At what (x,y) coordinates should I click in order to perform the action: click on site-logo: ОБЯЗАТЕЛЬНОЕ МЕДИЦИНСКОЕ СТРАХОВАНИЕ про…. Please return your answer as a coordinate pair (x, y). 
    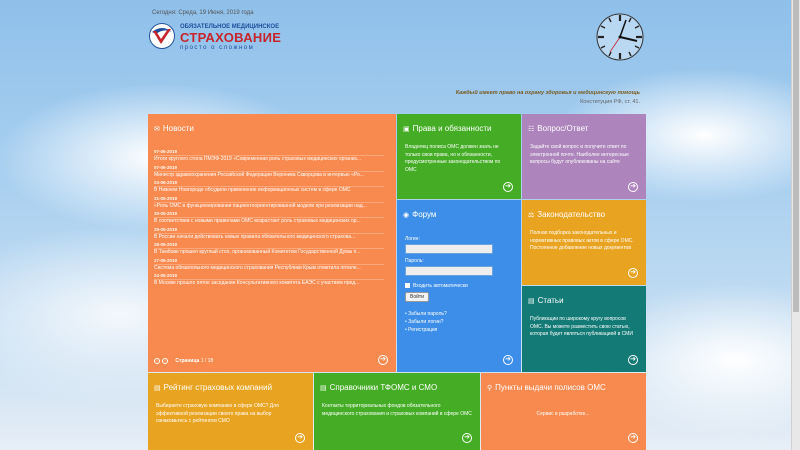
    Looking at the image, I should click on (218, 38).